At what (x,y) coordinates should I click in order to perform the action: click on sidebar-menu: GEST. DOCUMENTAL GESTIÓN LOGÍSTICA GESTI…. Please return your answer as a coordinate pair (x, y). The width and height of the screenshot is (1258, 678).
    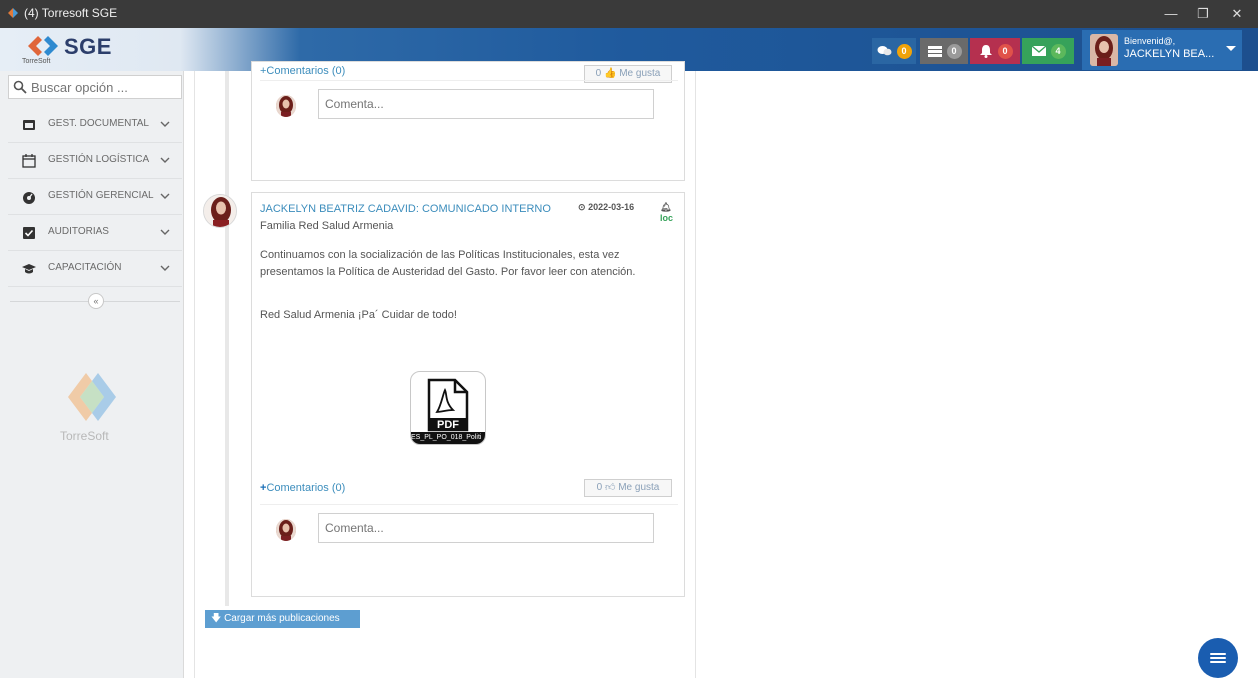
    Looking at the image, I should click on (95, 197).